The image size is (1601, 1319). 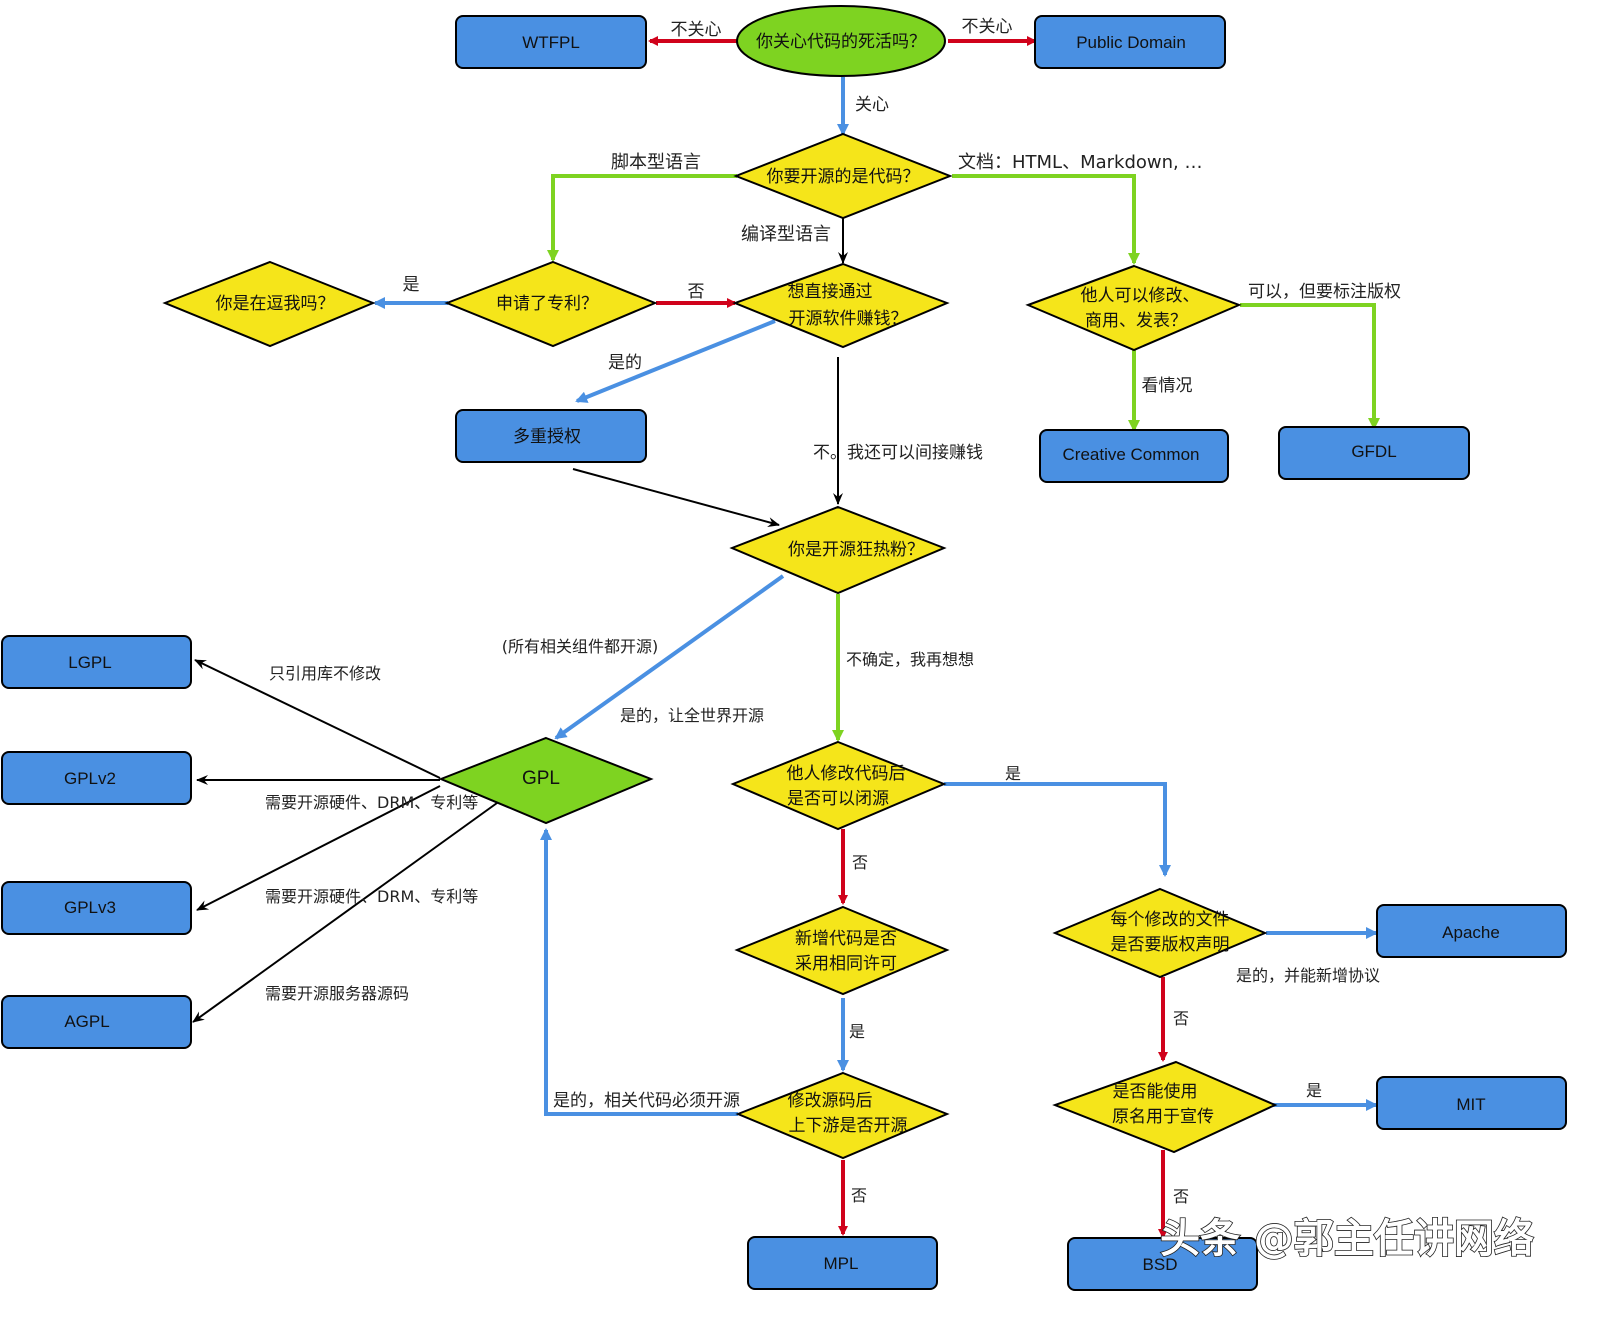 I want to click on node-apache: Apache, so click(x=1471, y=931).